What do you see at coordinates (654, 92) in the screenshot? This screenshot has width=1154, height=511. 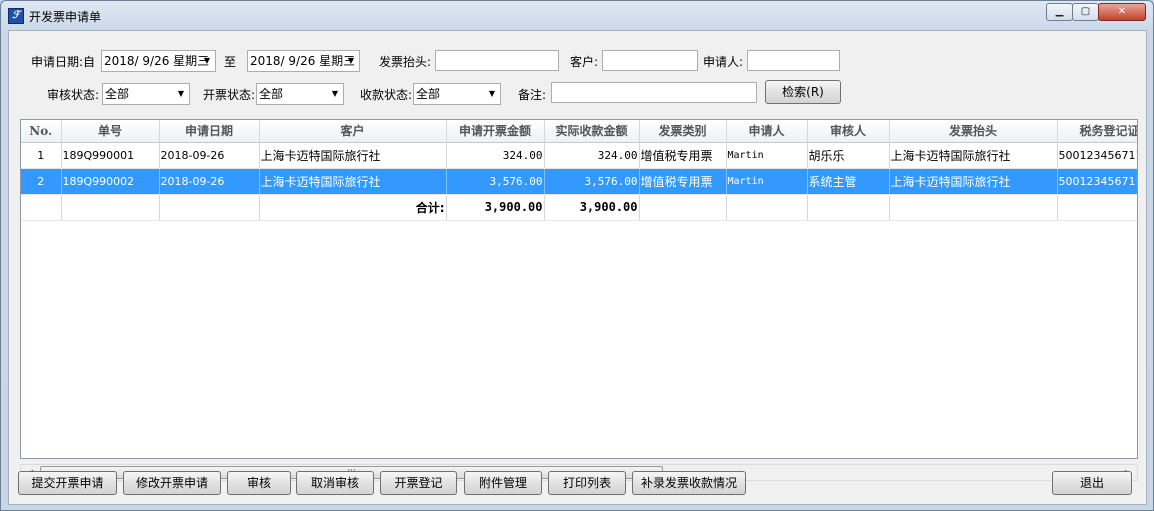 I see `remark-input` at bounding box center [654, 92].